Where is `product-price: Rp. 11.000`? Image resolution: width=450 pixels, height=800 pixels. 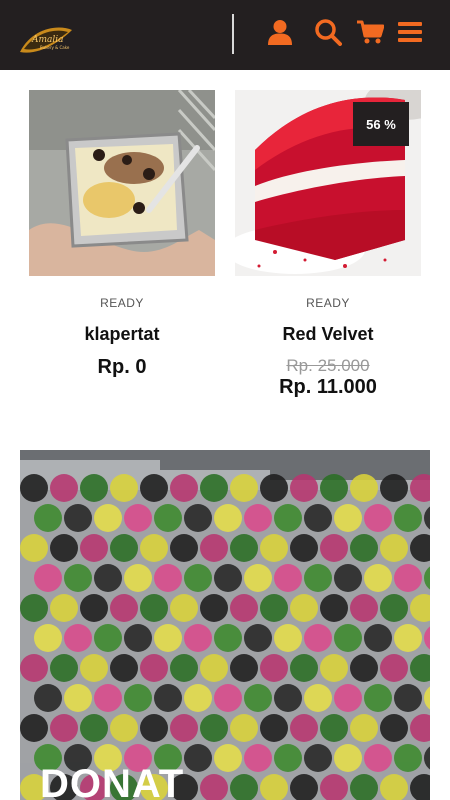 product-price: Rp. 11.000 is located at coordinates (328, 387).